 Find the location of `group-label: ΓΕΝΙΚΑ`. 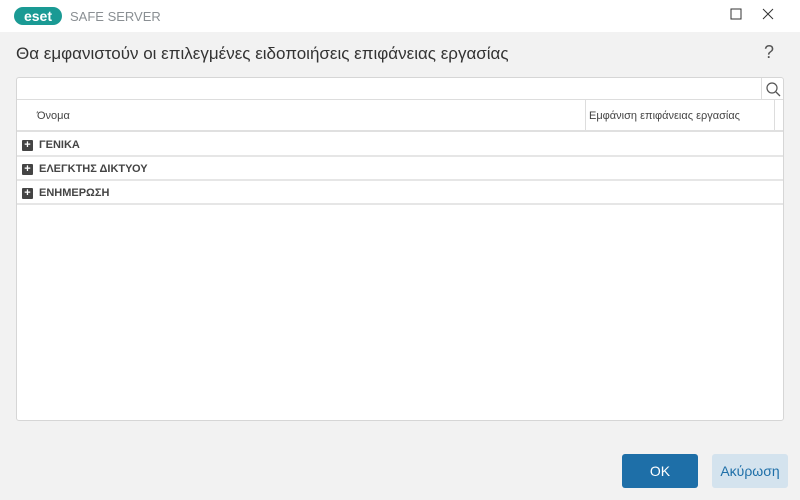

group-label: ΓΕΝΙΚΑ is located at coordinates (59, 145).